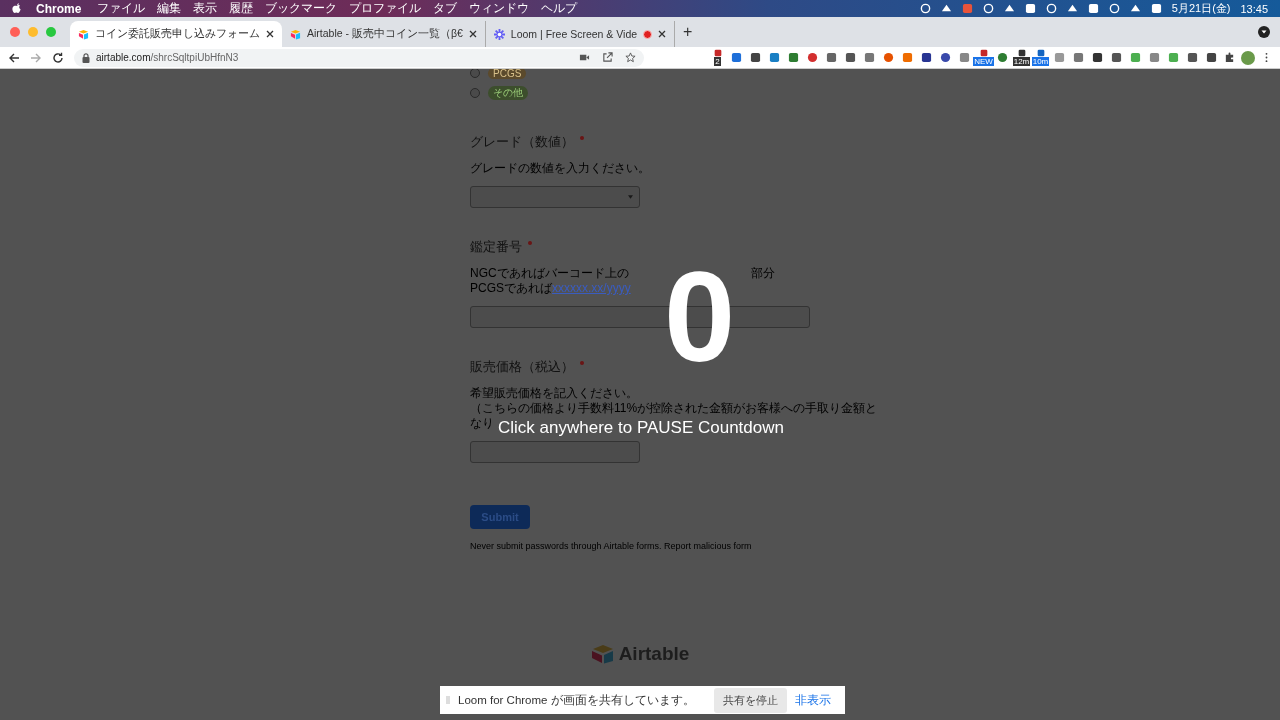 Image resolution: width=1280 pixels, height=720 pixels. I want to click on extension-badge: 12m, so click(1021, 61).